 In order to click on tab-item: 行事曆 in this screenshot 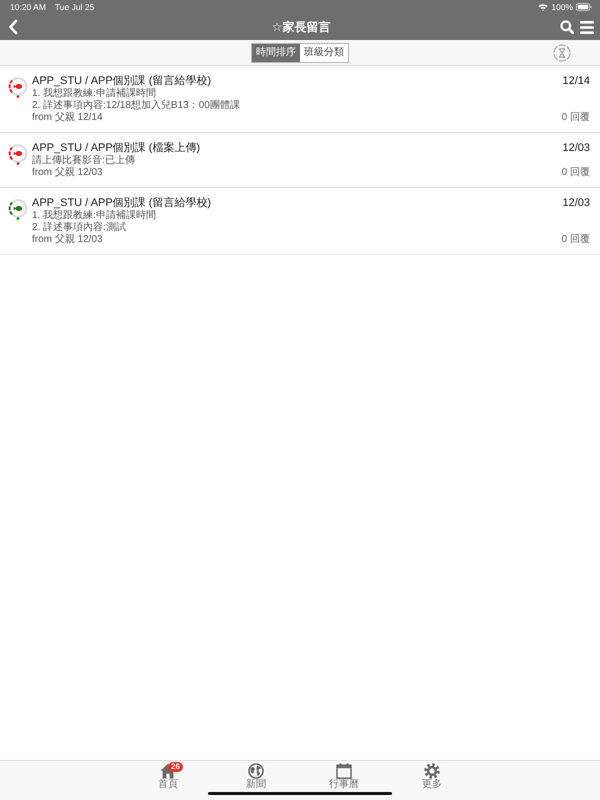, I will do `click(344, 775)`.